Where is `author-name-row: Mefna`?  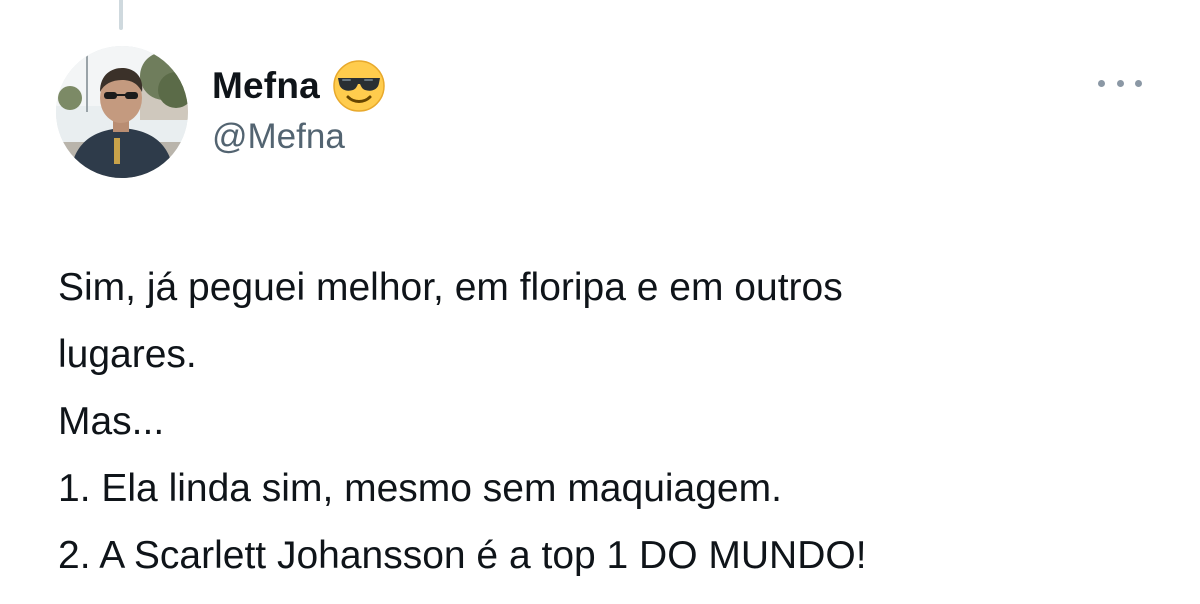 author-name-row: Mefna is located at coordinates (299, 86).